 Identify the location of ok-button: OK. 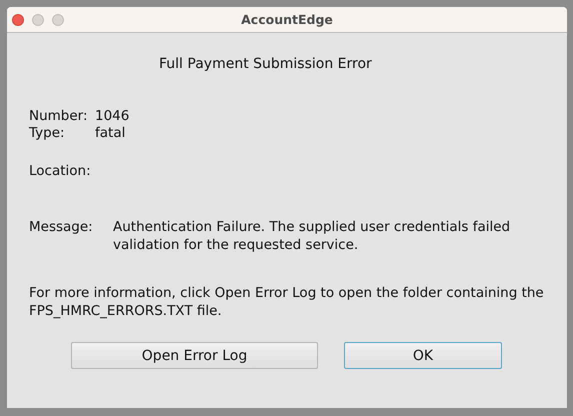
(423, 355).